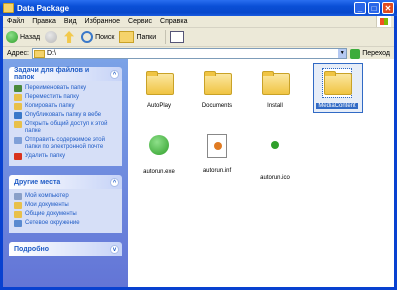 This screenshot has width=397, height=290. What do you see at coordinates (65, 128) in the screenshot?
I see `task-share: Открыть общий доступ к этой папке` at bounding box center [65, 128].